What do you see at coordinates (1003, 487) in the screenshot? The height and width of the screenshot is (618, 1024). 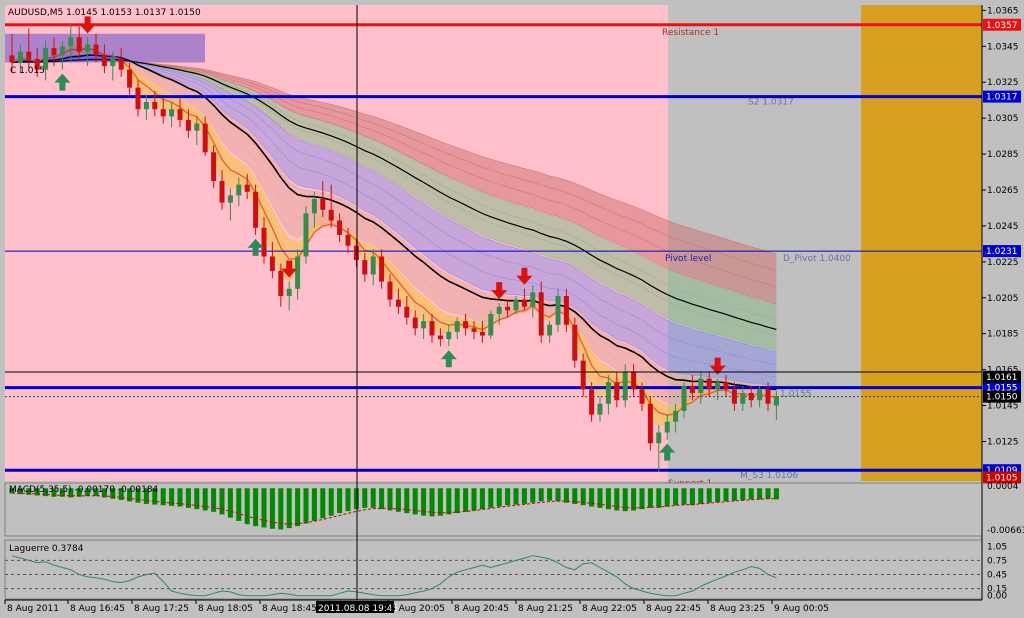 I see `macd-tick-label: 0.0004` at bounding box center [1003, 487].